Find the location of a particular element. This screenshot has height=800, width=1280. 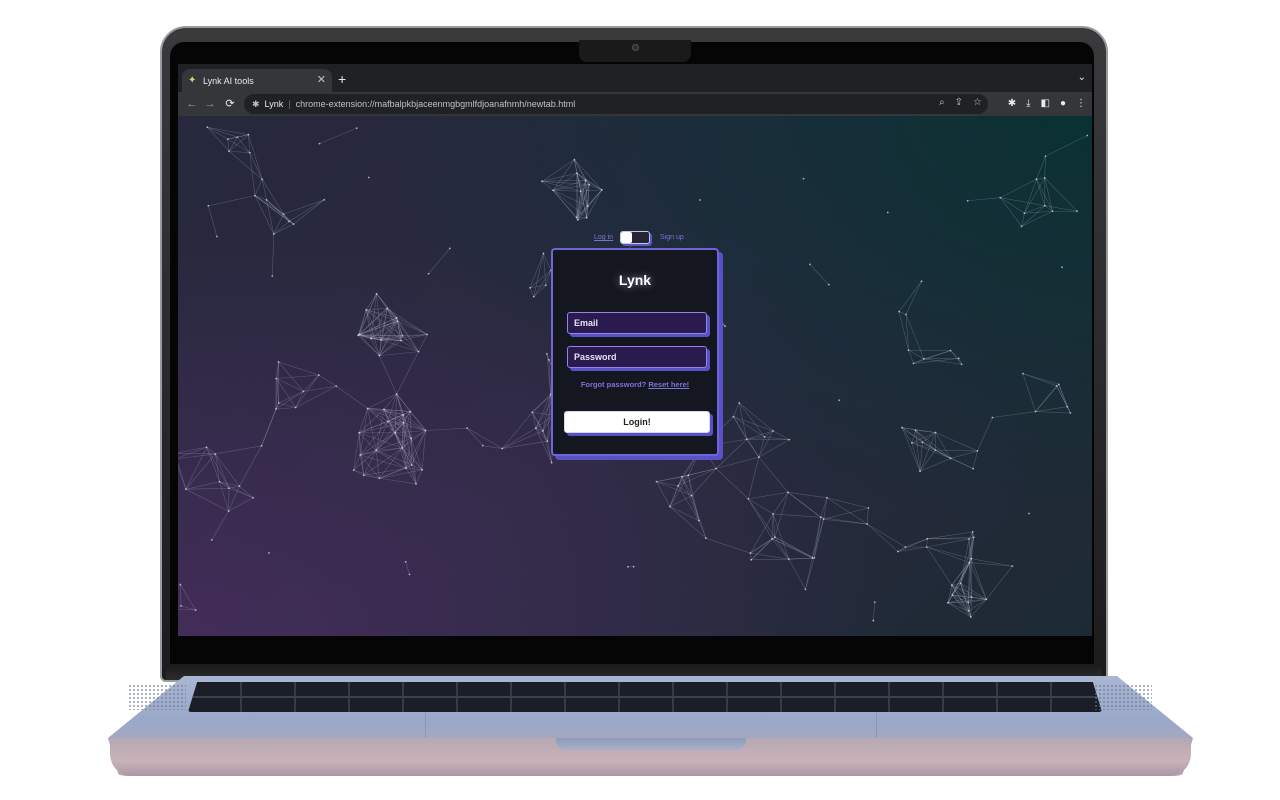

extension-name: Lynk is located at coordinates (274, 104).